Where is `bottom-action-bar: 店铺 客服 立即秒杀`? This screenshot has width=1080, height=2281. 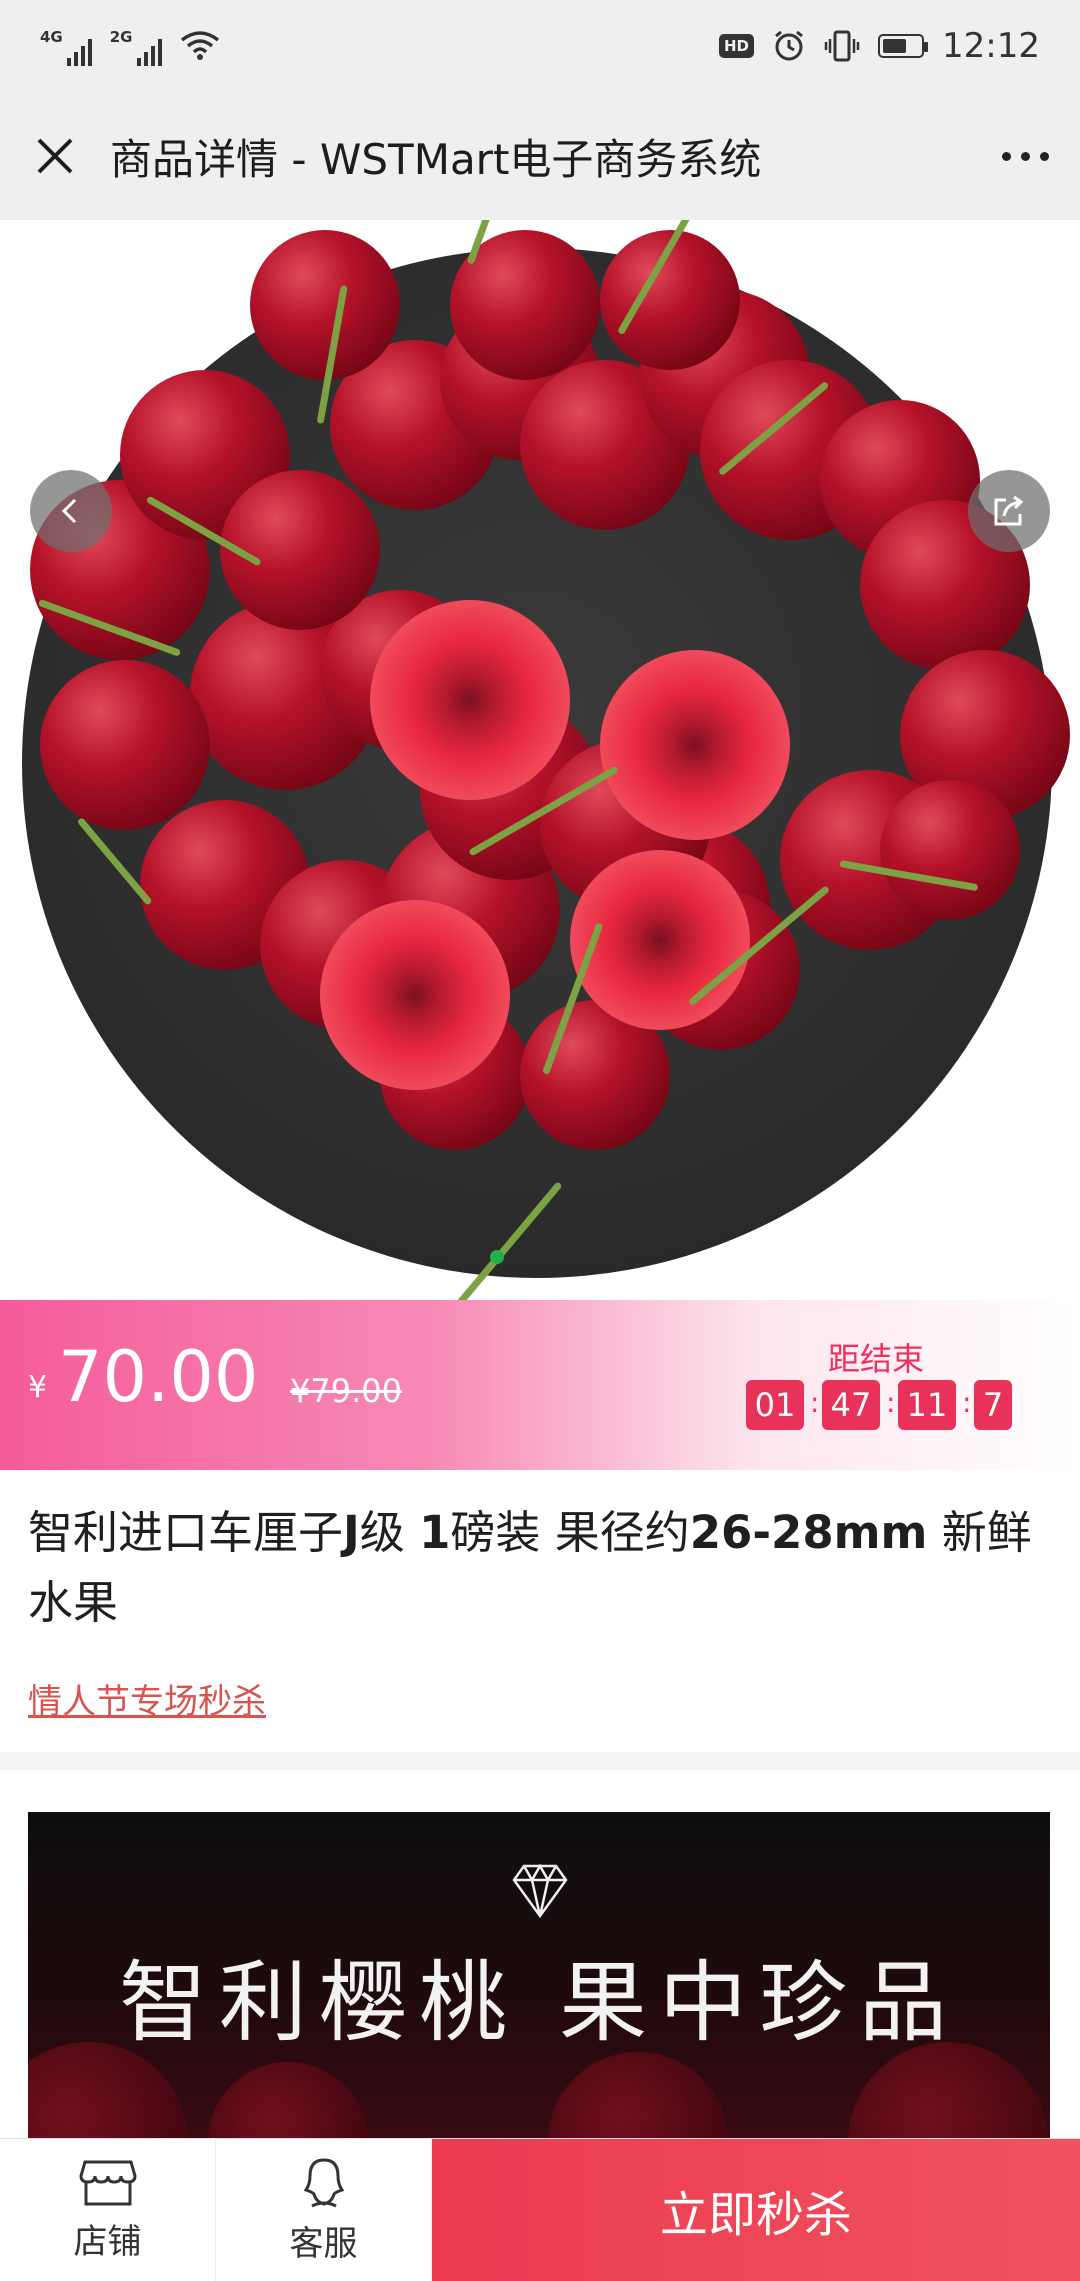 bottom-action-bar: 店铺 客服 立即秒杀 is located at coordinates (540, 2209).